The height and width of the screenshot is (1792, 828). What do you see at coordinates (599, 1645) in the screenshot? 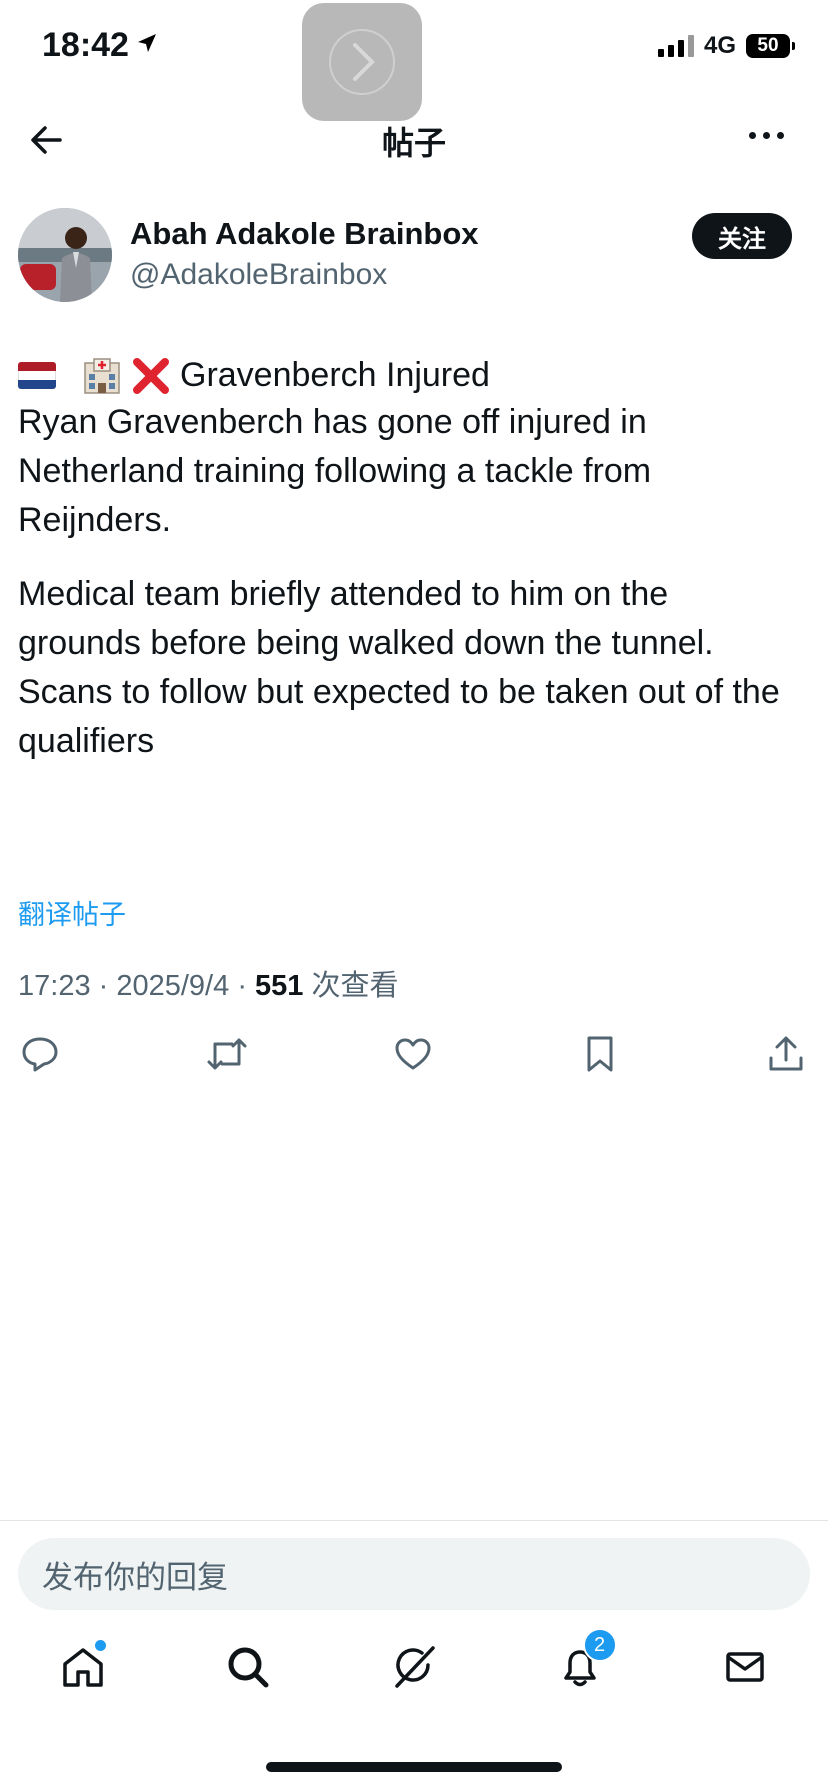
I see `notifications-badge: 2` at bounding box center [599, 1645].